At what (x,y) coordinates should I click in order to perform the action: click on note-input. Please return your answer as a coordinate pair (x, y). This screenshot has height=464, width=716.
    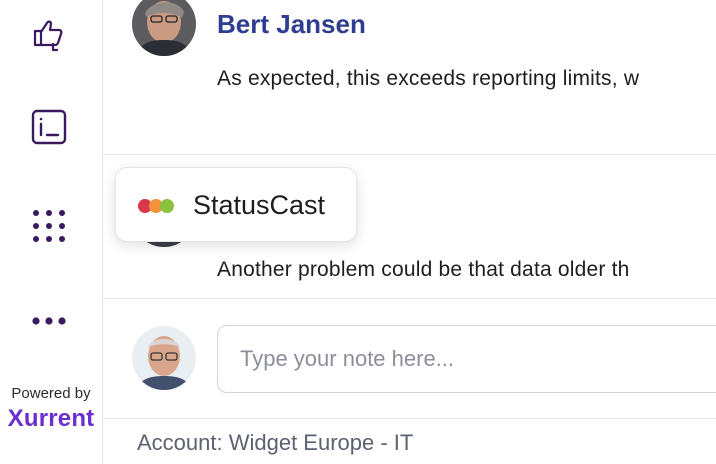
    Looking at the image, I should click on (466, 359).